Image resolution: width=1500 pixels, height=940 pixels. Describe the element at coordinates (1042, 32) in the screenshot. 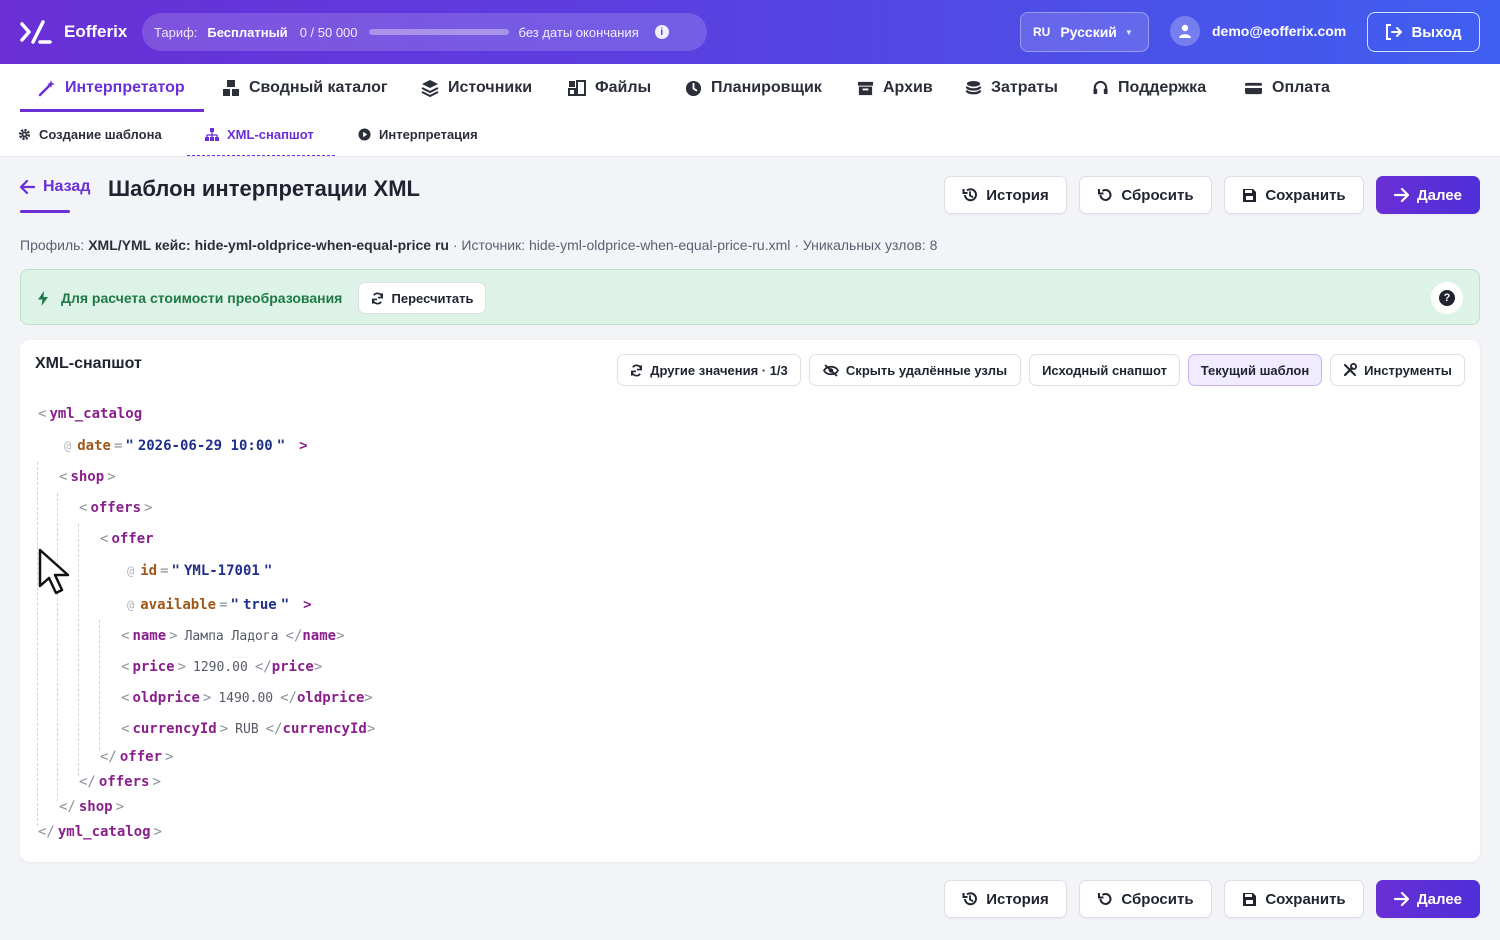

I see `language-code: RU` at that location.